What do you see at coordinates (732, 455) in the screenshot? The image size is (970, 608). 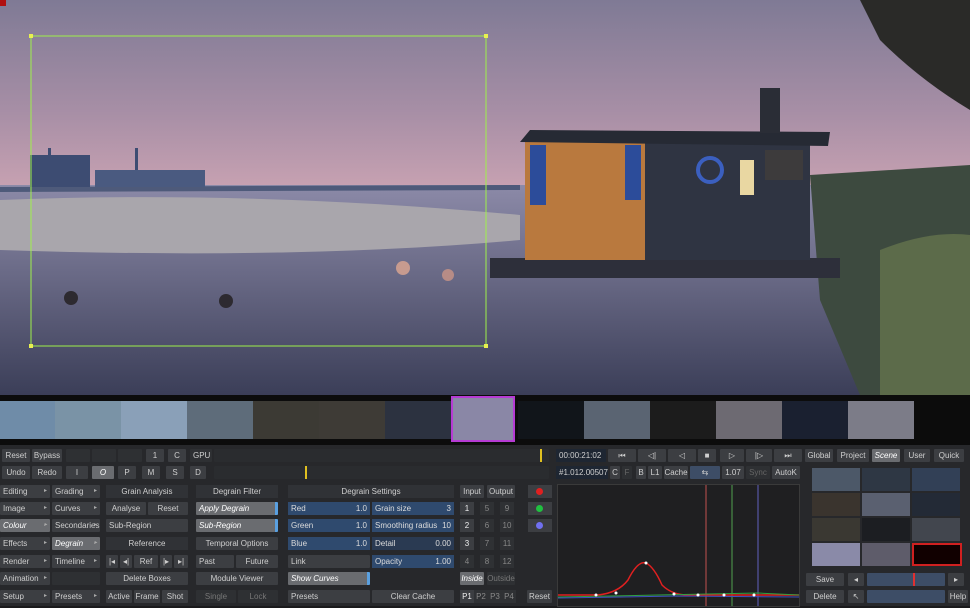 I see `play-button: ▷` at bounding box center [732, 455].